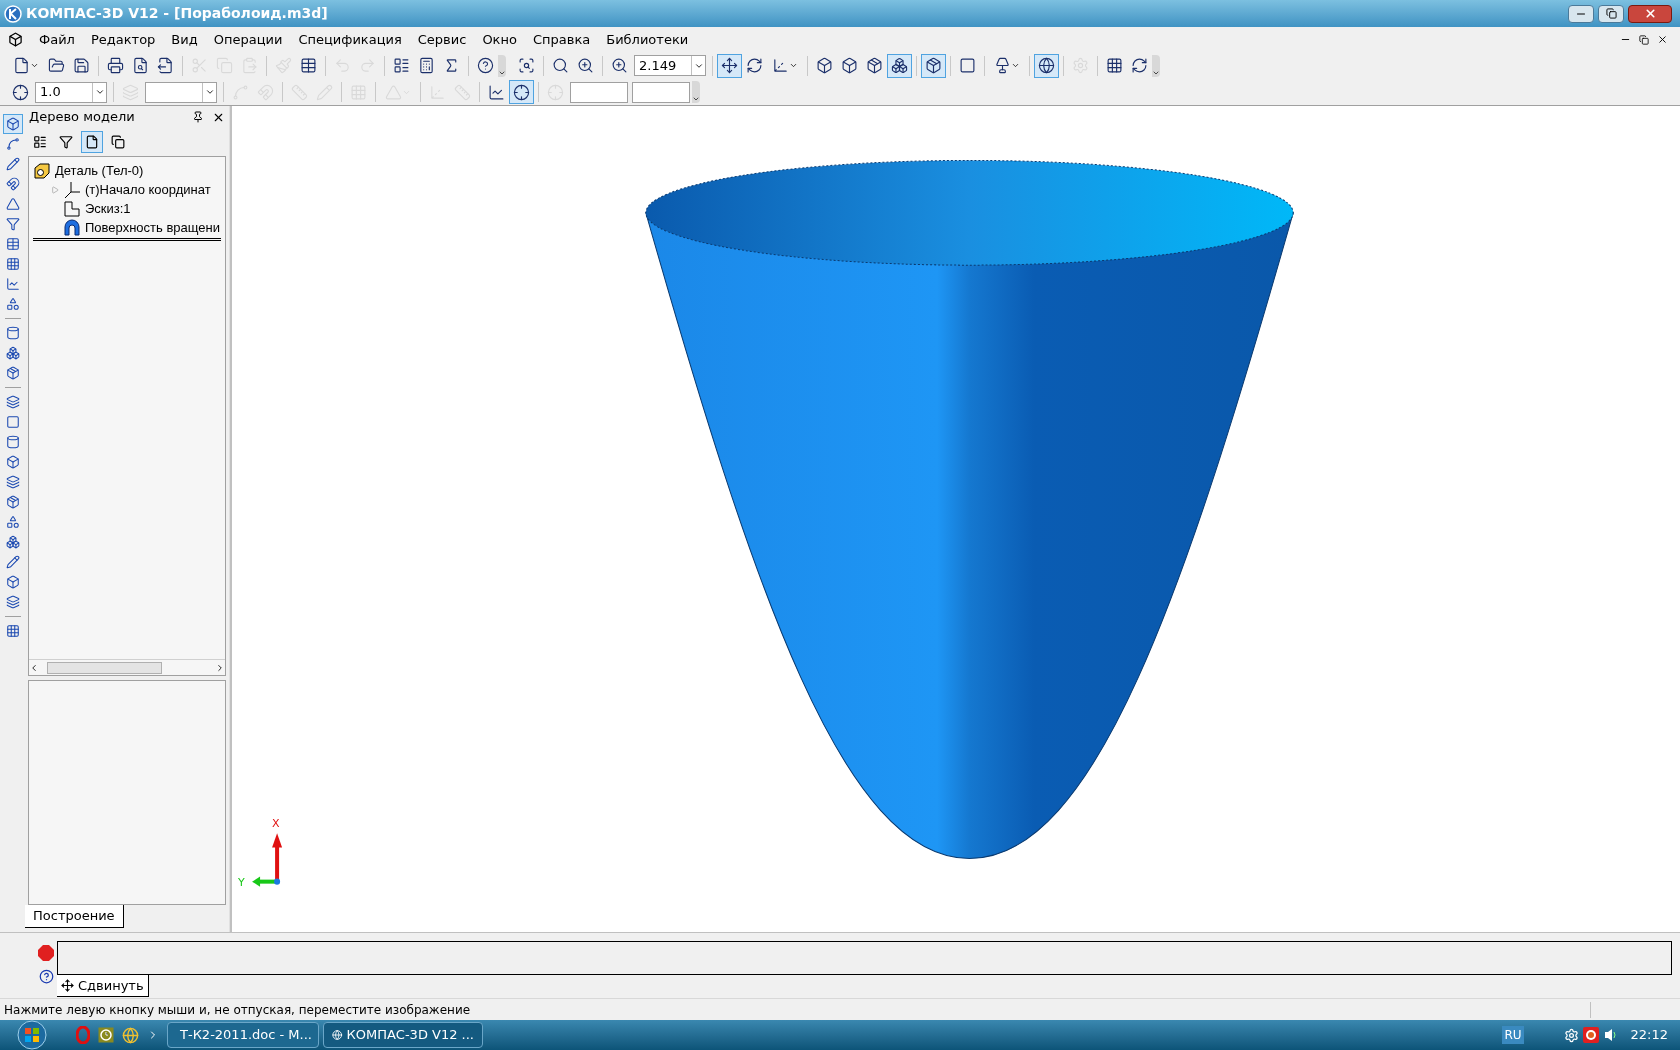 The width and height of the screenshot is (1680, 1050). What do you see at coordinates (123, 39) in the screenshot?
I see `menu-item: Редактор` at bounding box center [123, 39].